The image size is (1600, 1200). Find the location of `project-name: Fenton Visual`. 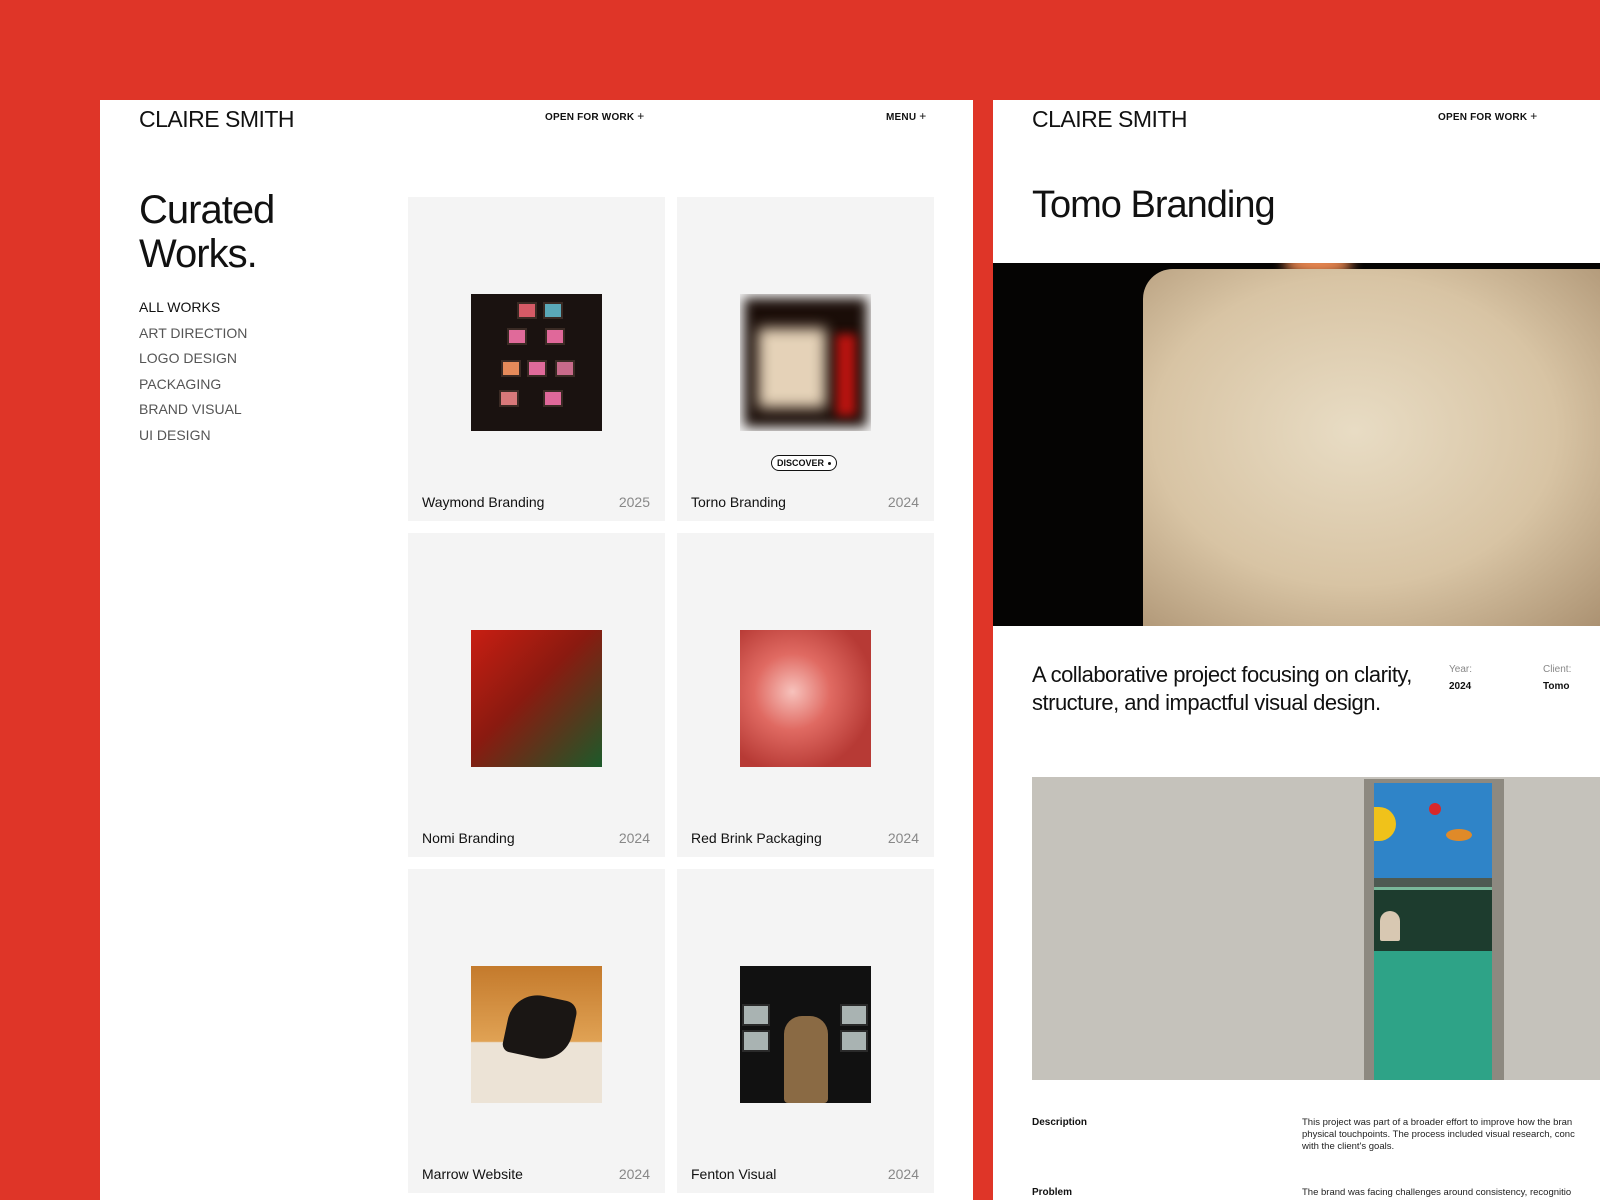

project-name: Fenton Visual is located at coordinates (734, 1174).